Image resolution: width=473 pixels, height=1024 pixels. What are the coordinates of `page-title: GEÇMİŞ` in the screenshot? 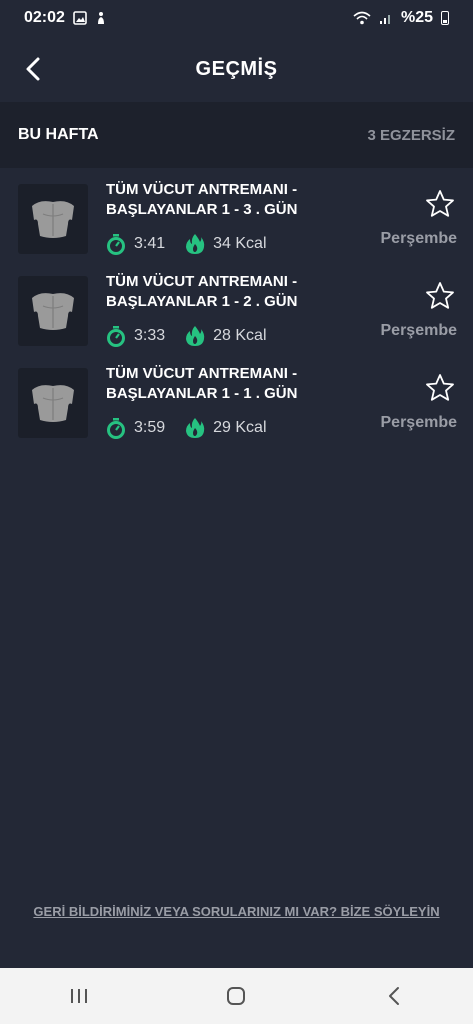 It's located at (236, 68).